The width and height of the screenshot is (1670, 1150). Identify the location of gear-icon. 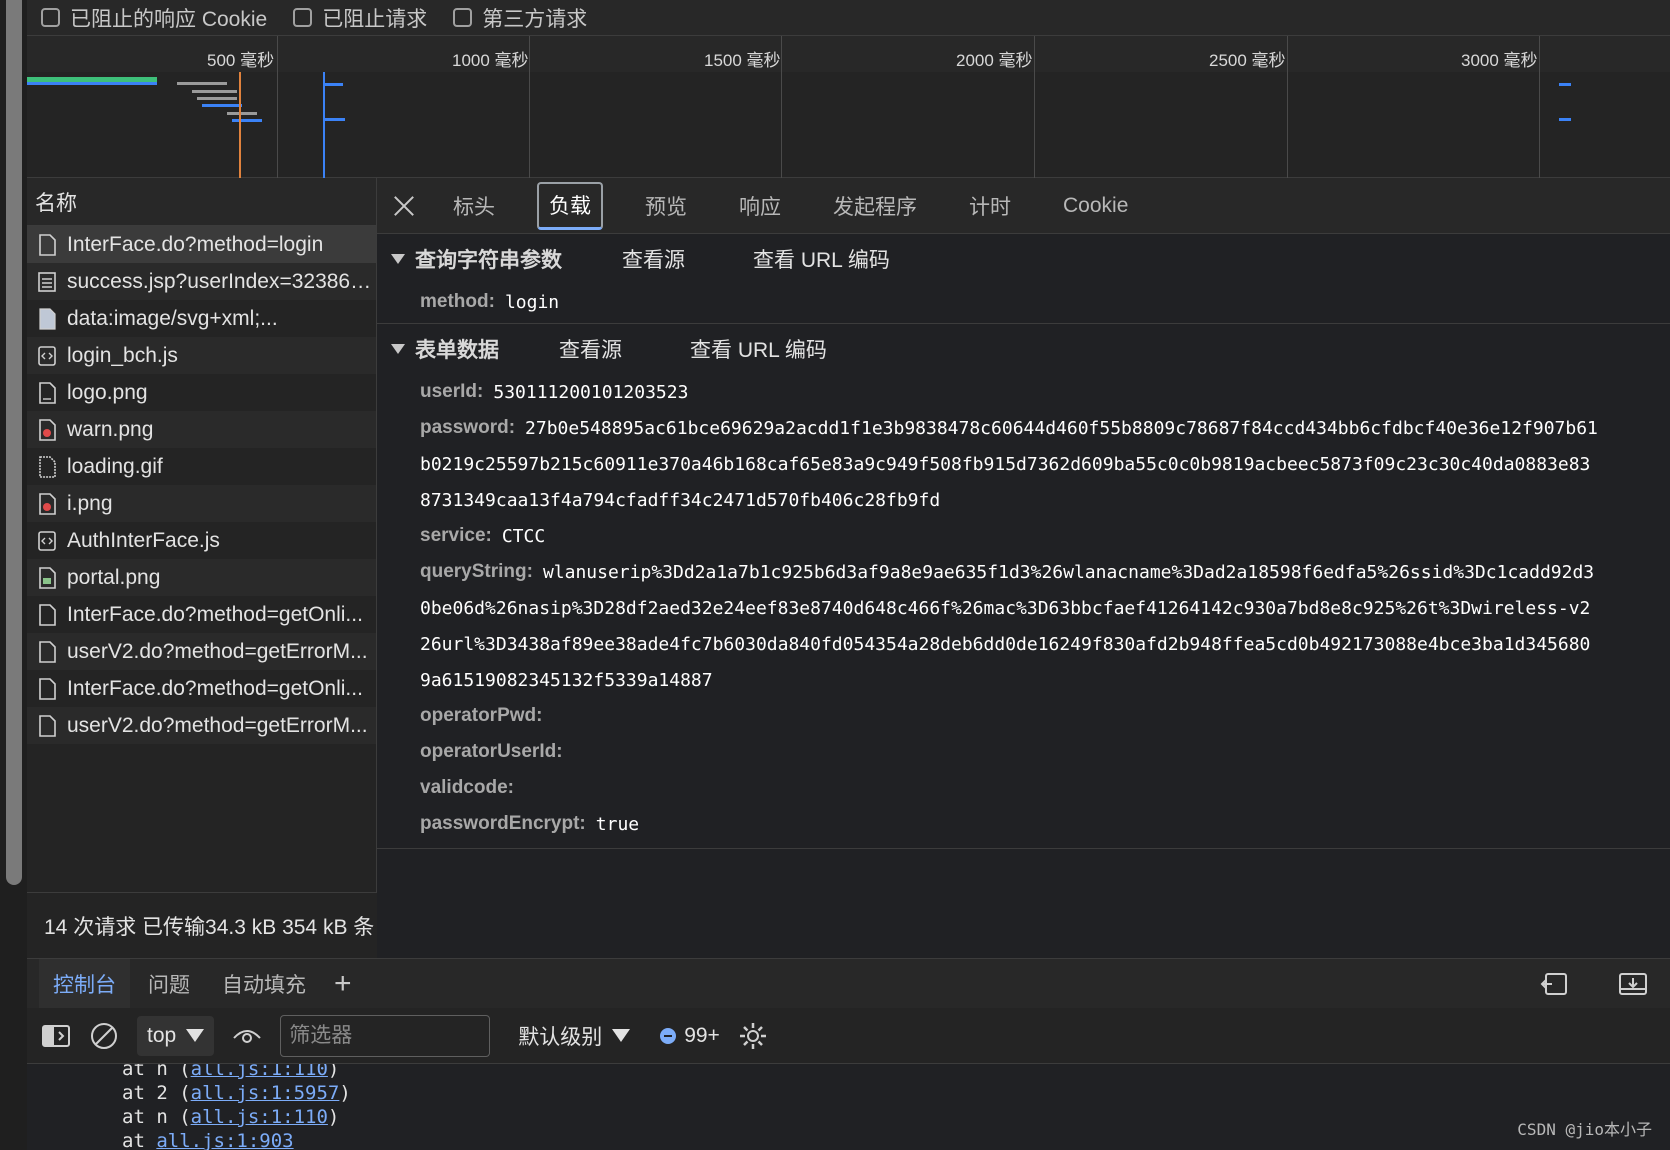
(753, 1036).